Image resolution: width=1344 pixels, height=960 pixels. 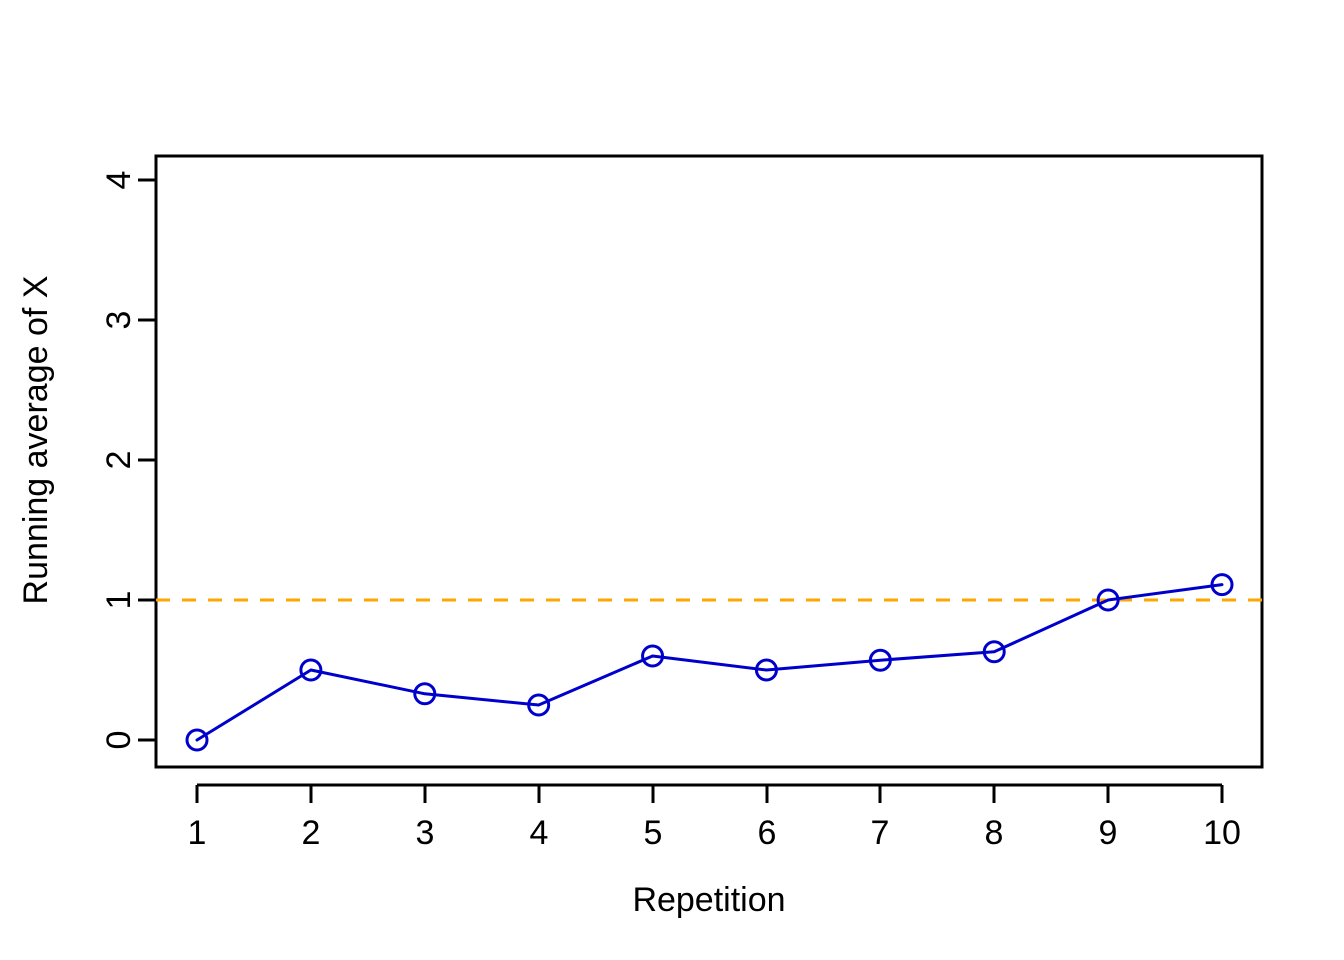 I want to click on x-tick-label-2: 2, so click(x=311, y=833).